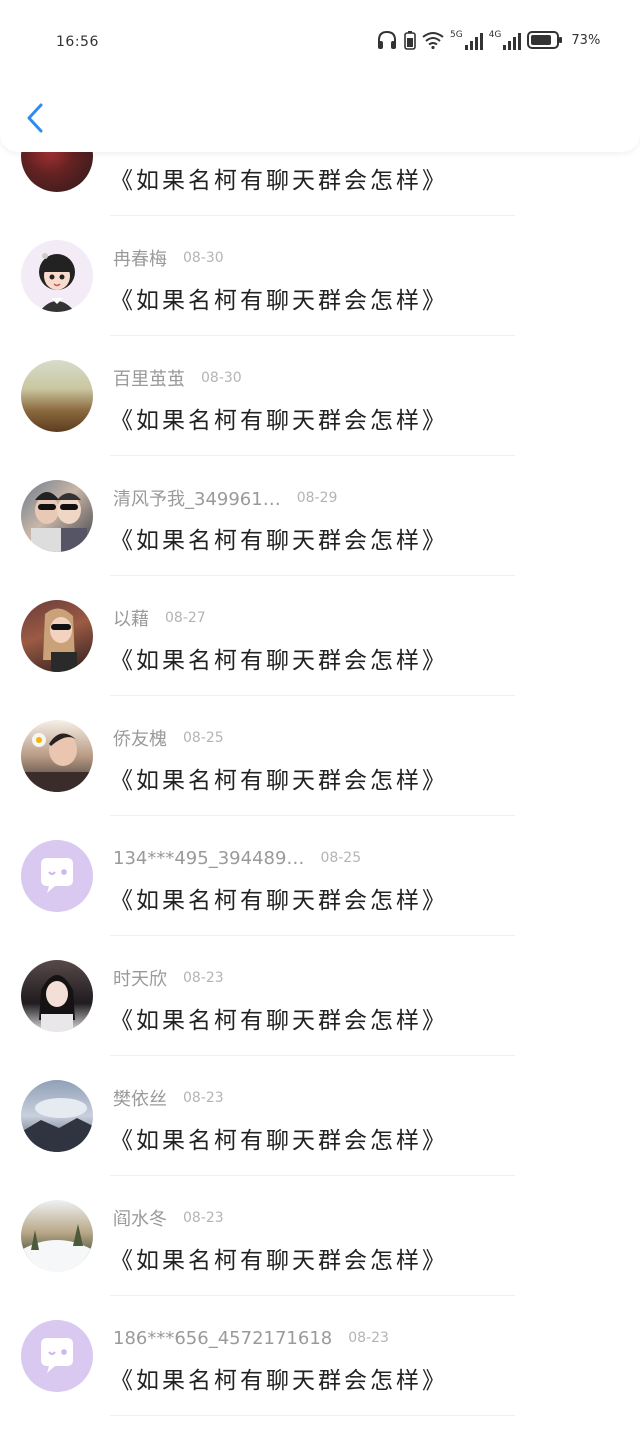  What do you see at coordinates (168, 1218) in the screenshot?
I see `list-item-meta: 阎水冬 08-23` at bounding box center [168, 1218].